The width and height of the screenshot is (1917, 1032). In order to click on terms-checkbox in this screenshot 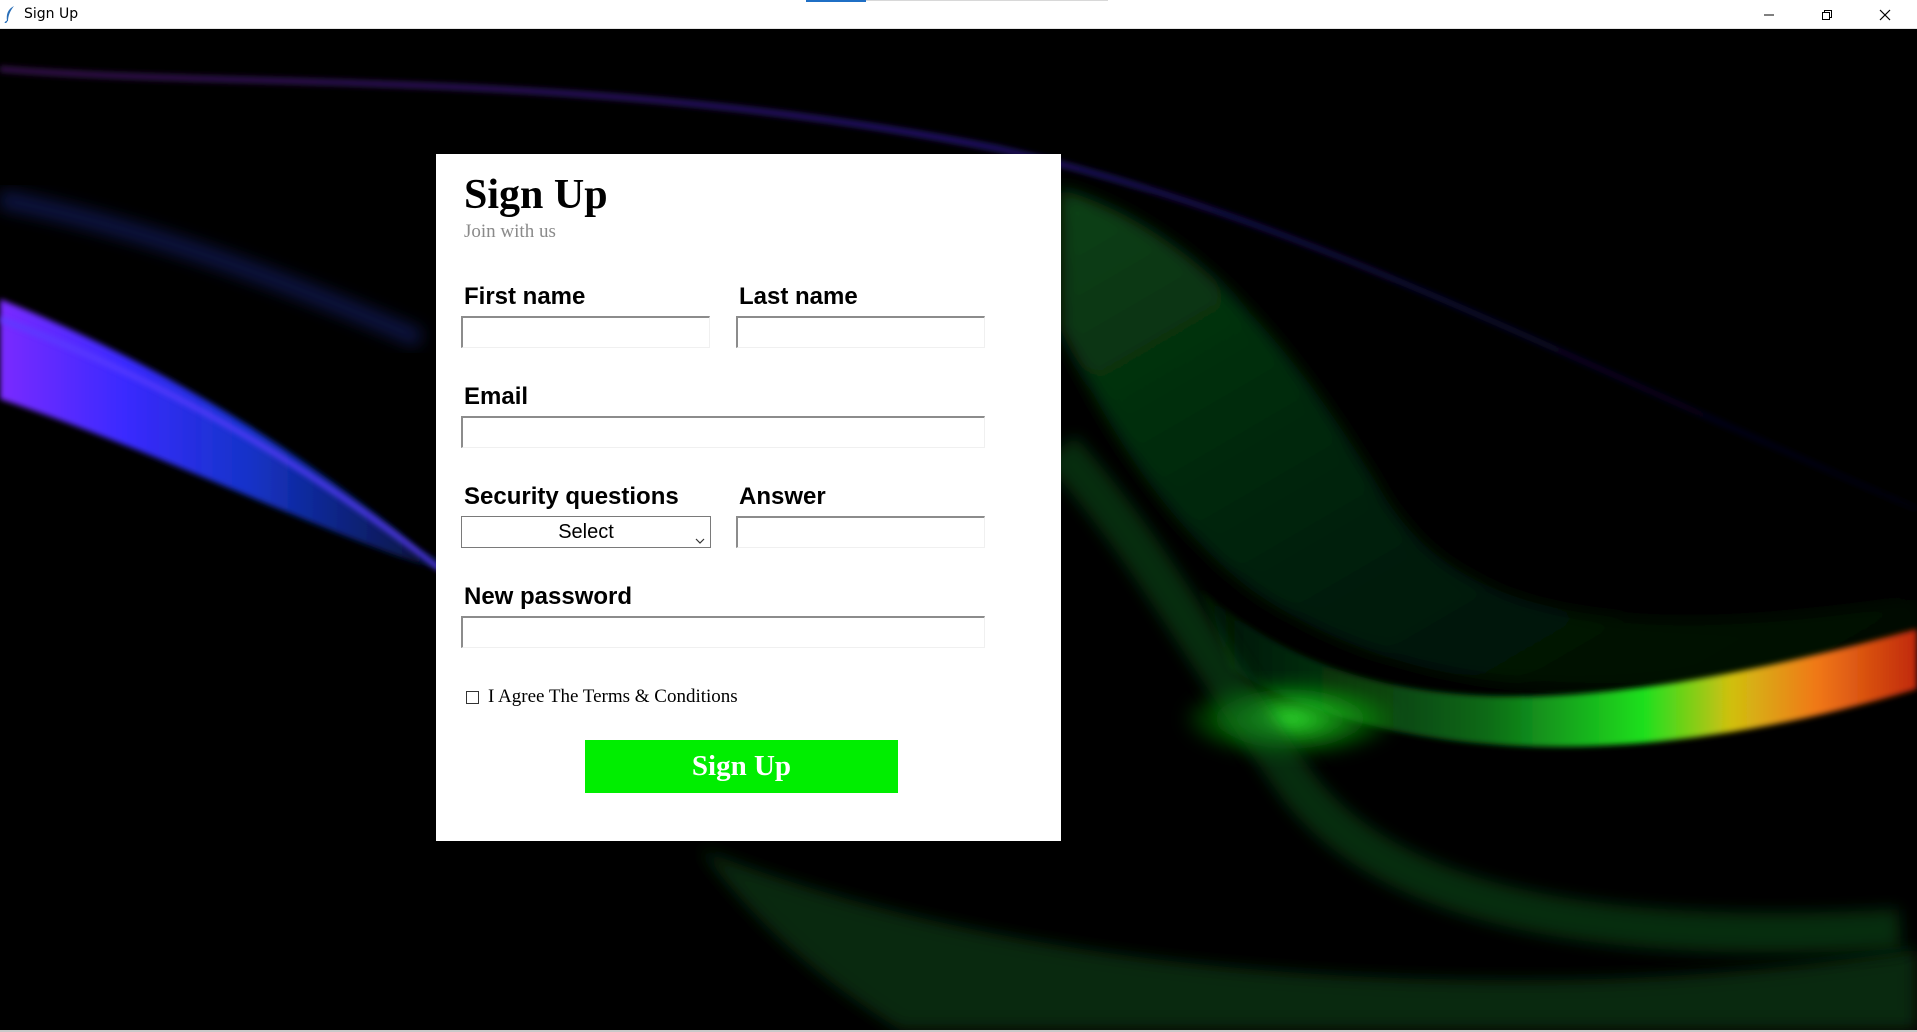, I will do `click(472, 697)`.